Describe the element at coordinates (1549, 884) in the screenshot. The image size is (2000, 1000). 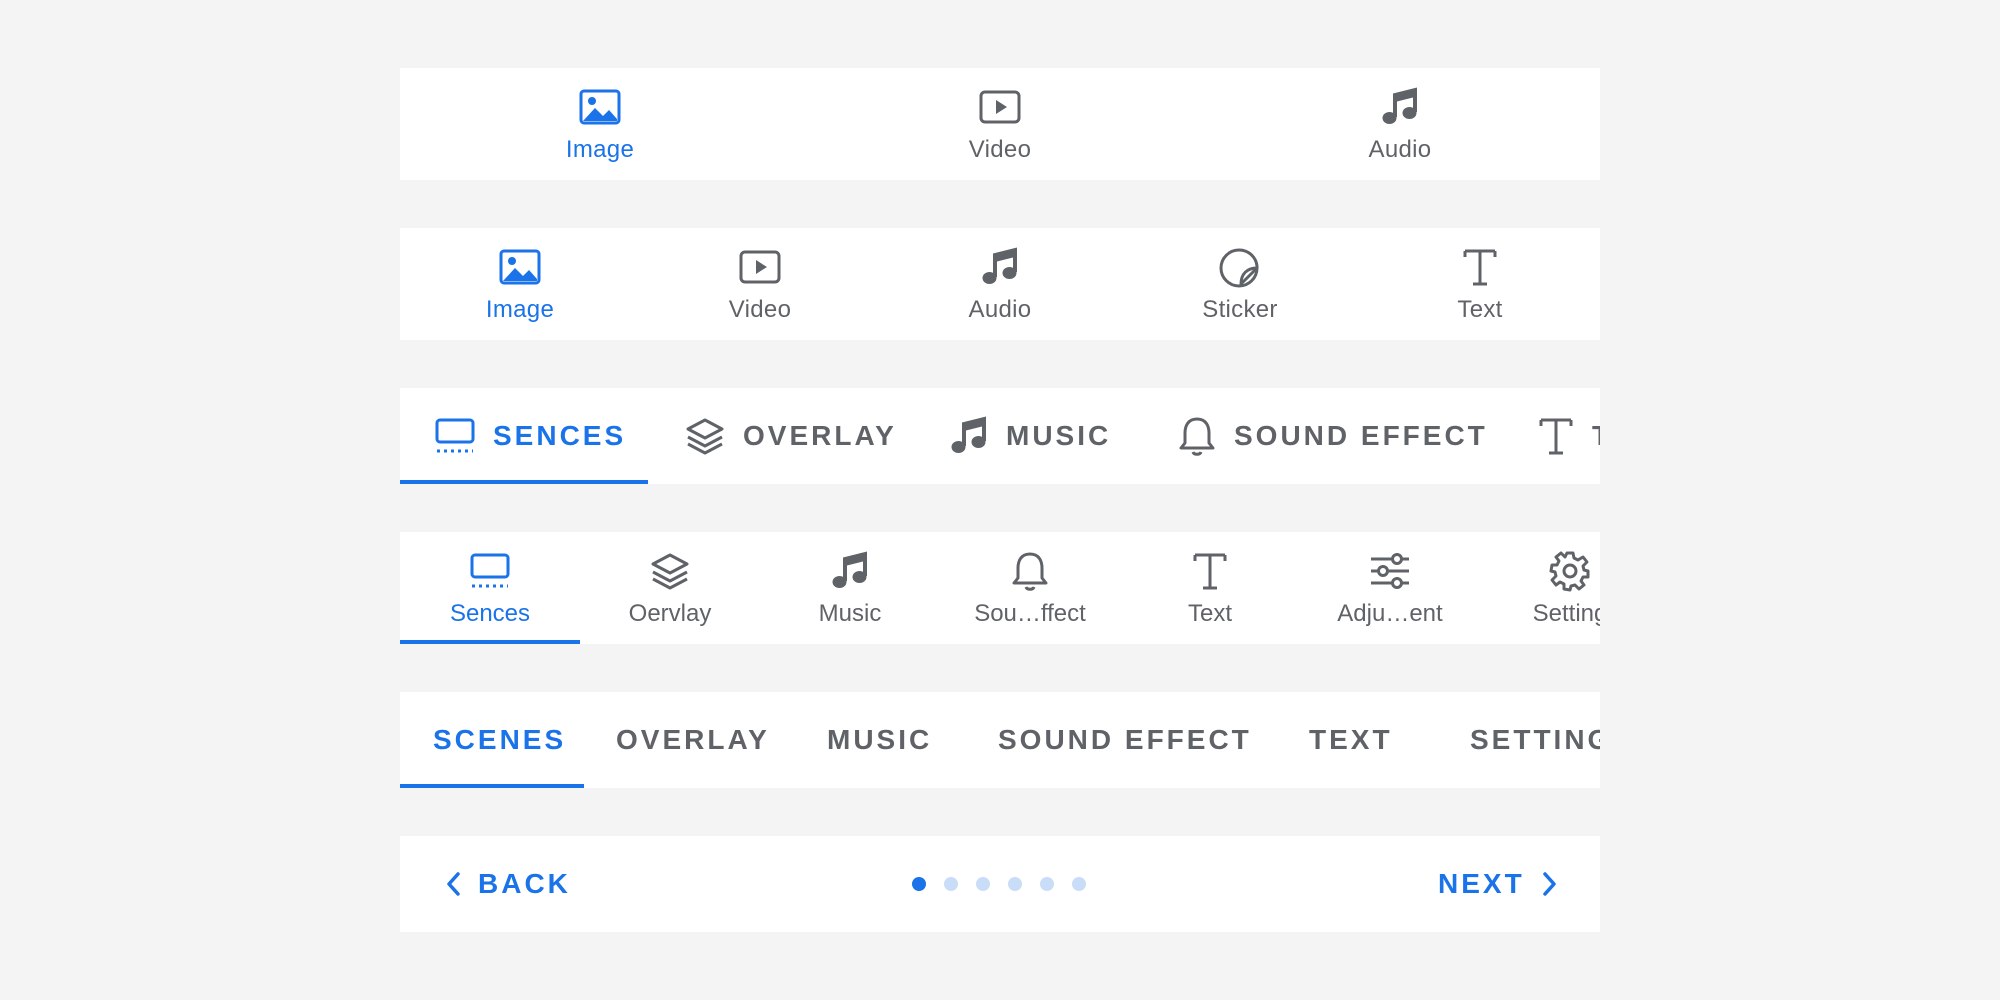
I see `chevron-right-icon` at that location.